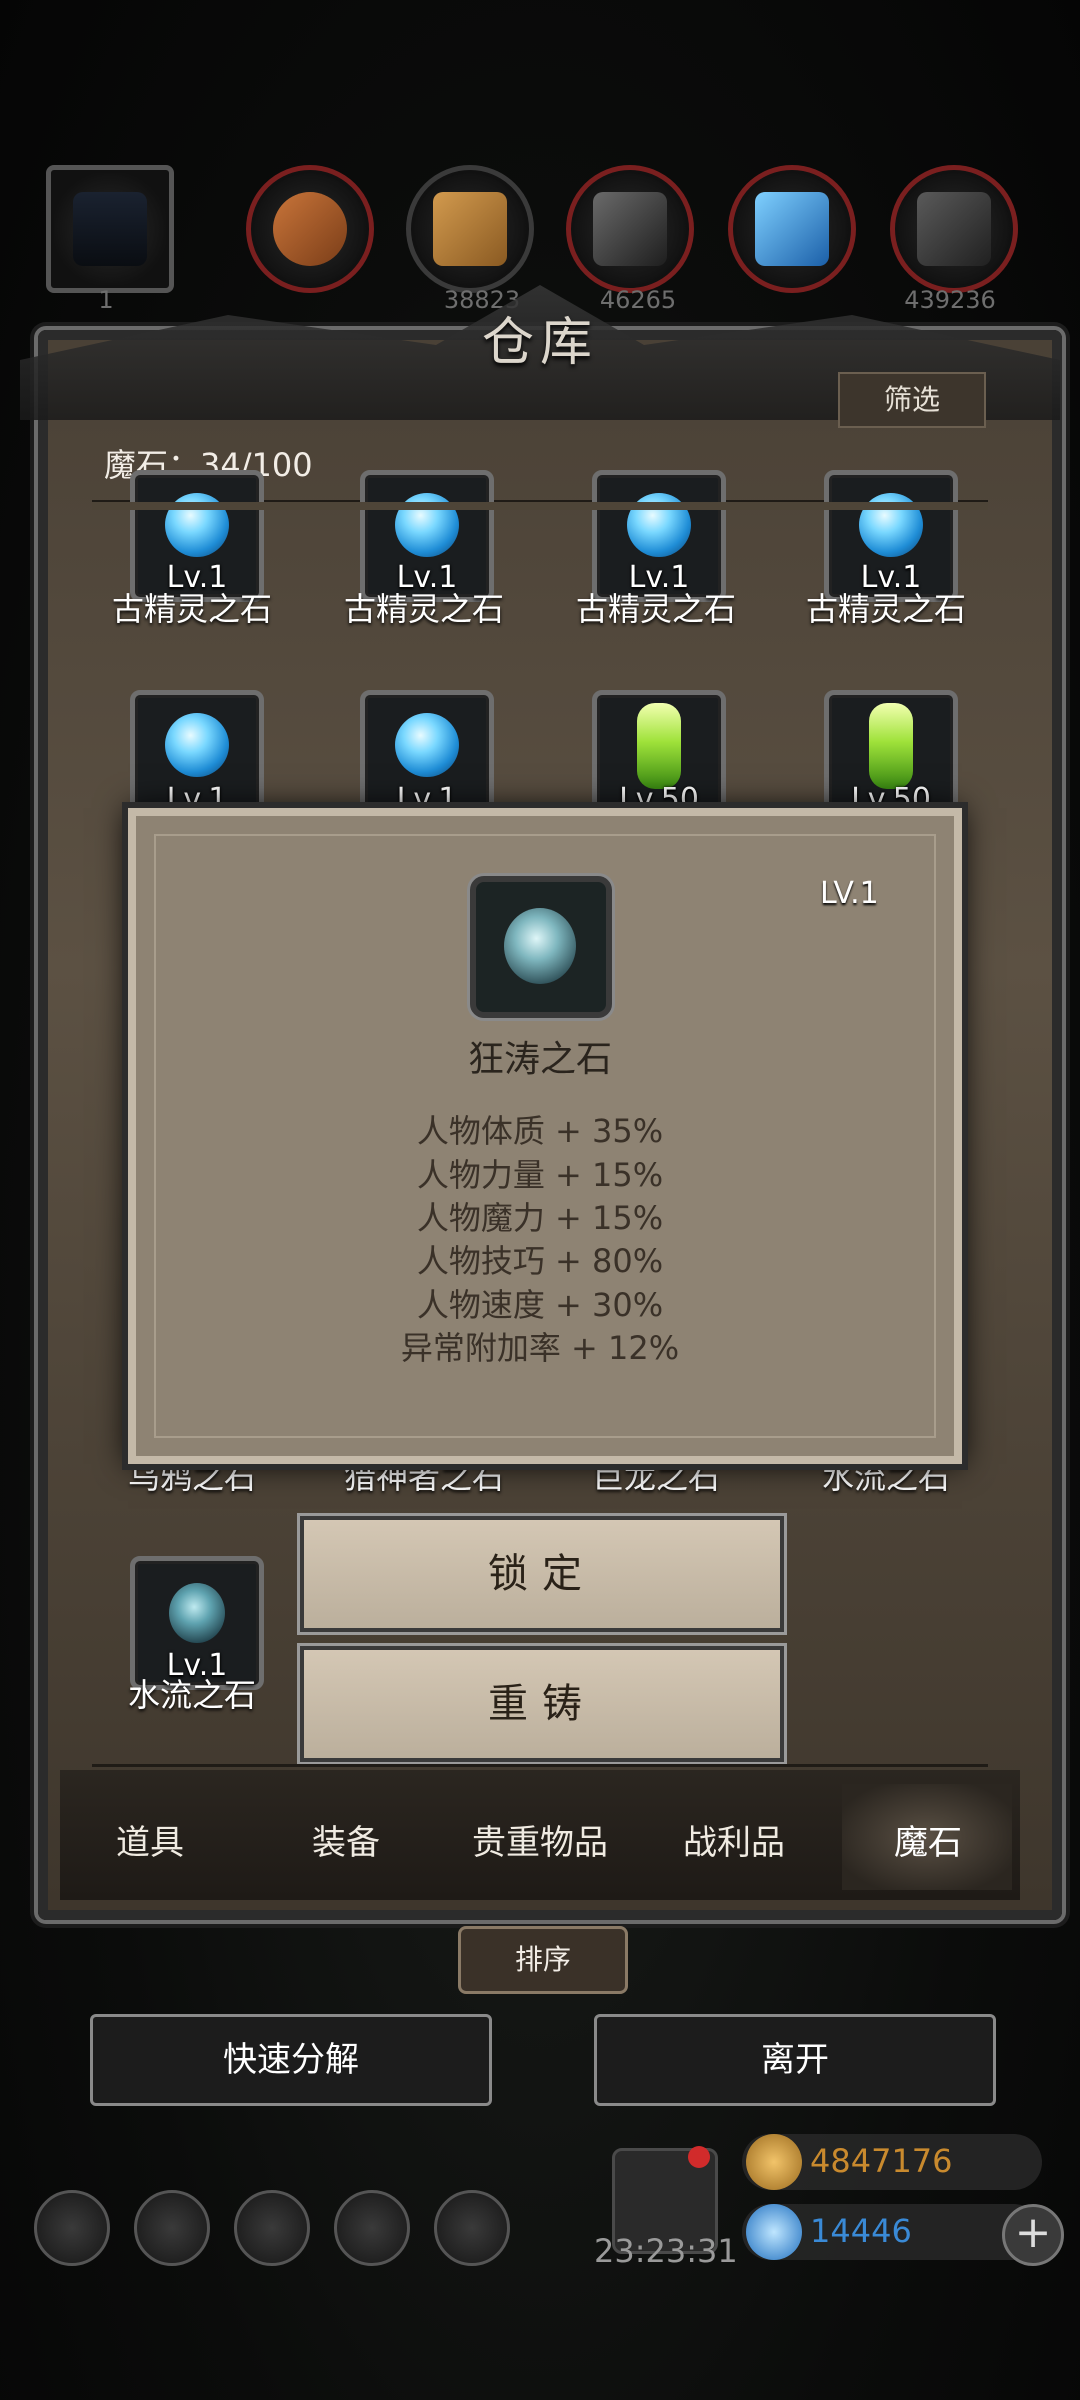 Image resolution: width=1080 pixels, height=2400 pixels. Describe the element at coordinates (150, 1839) in the screenshot. I see `tab-items: 道具` at that location.